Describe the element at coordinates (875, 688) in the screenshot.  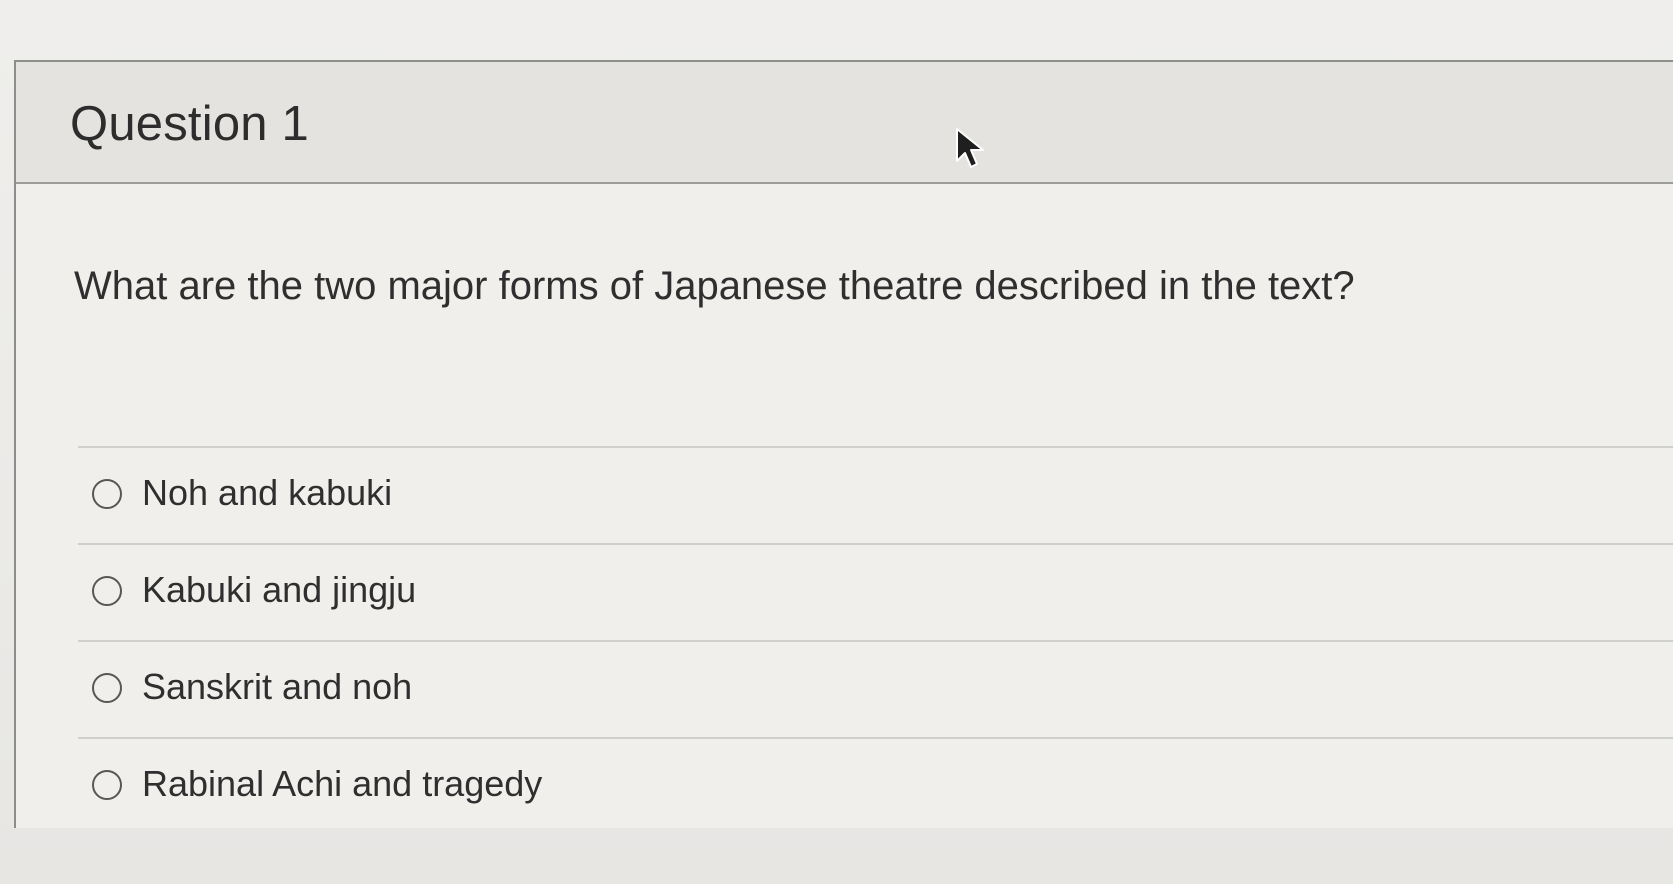
I see `answer-option: Sanskrit and noh` at that location.